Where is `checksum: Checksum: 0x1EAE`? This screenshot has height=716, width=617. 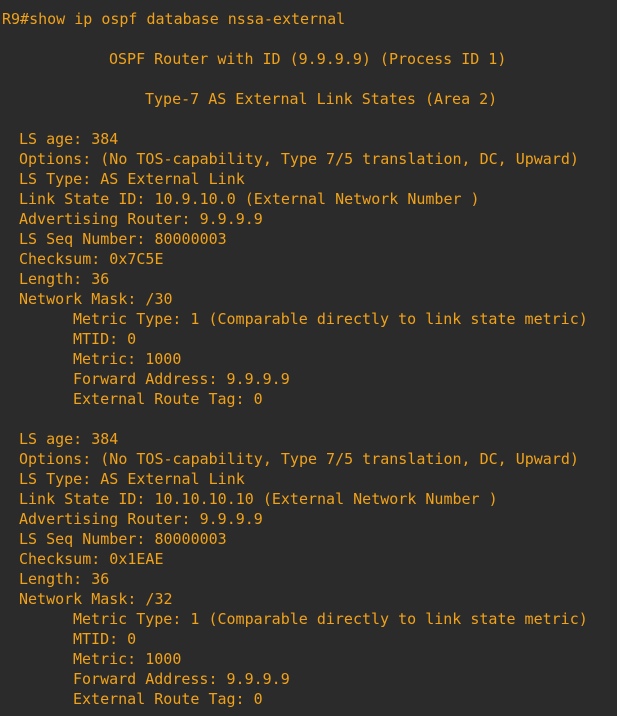 checksum: Checksum: 0x1EAE is located at coordinates (91, 559).